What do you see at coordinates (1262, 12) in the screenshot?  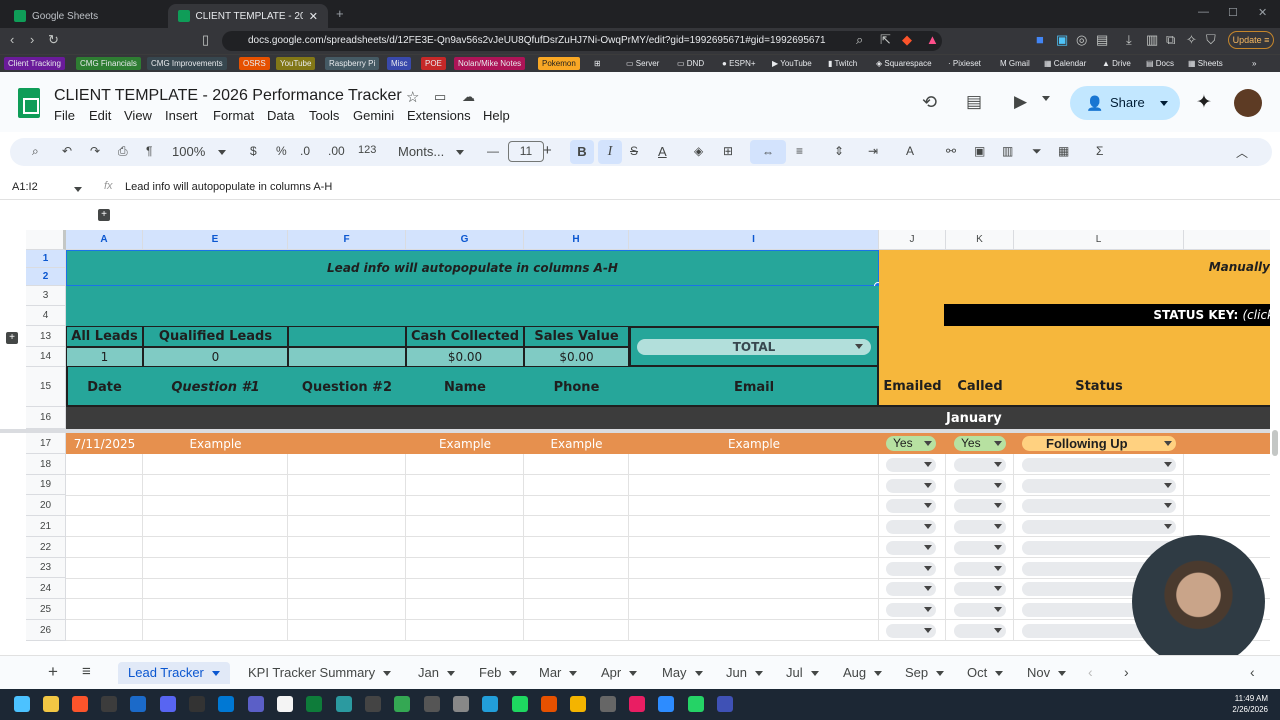 I see `close-window-icon: ✕` at bounding box center [1262, 12].